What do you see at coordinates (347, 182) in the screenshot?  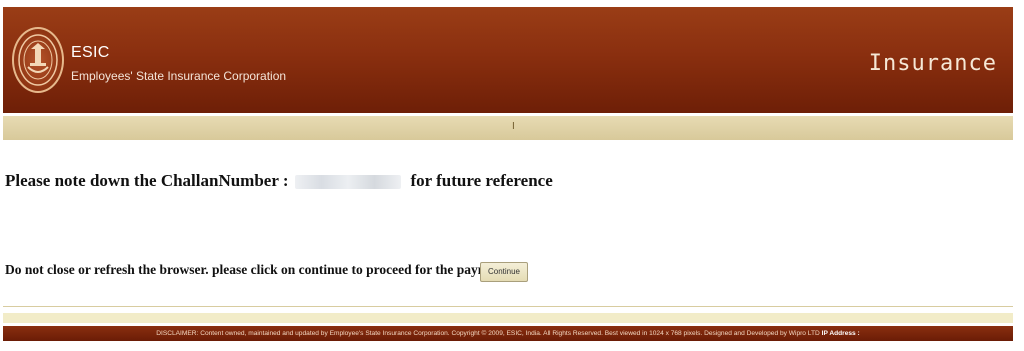 I see `challan-number-redacted` at bounding box center [347, 182].